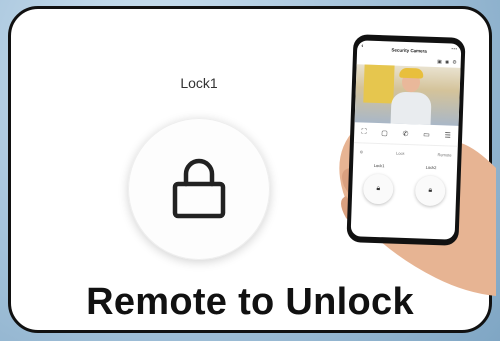 The height and width of the screenshot is (341, 500). I want to click on settings-icon: ⚙, so click(454, 64).